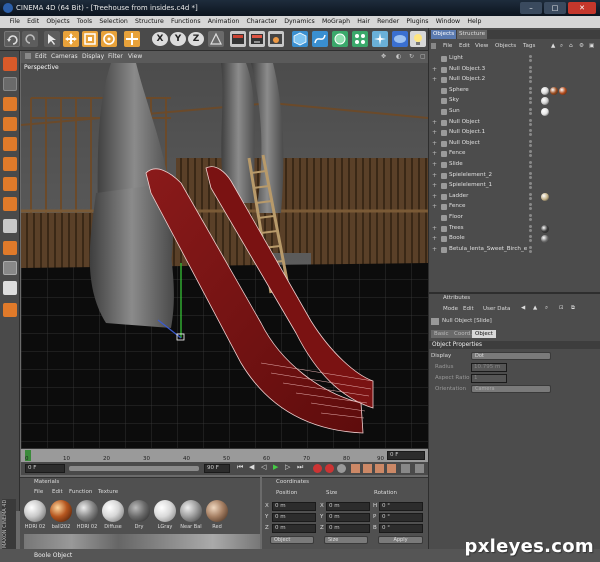 The height and width of the screenshot is (562, 600). I want to click on z-axis-lock-button: Z, so click(196, 39).